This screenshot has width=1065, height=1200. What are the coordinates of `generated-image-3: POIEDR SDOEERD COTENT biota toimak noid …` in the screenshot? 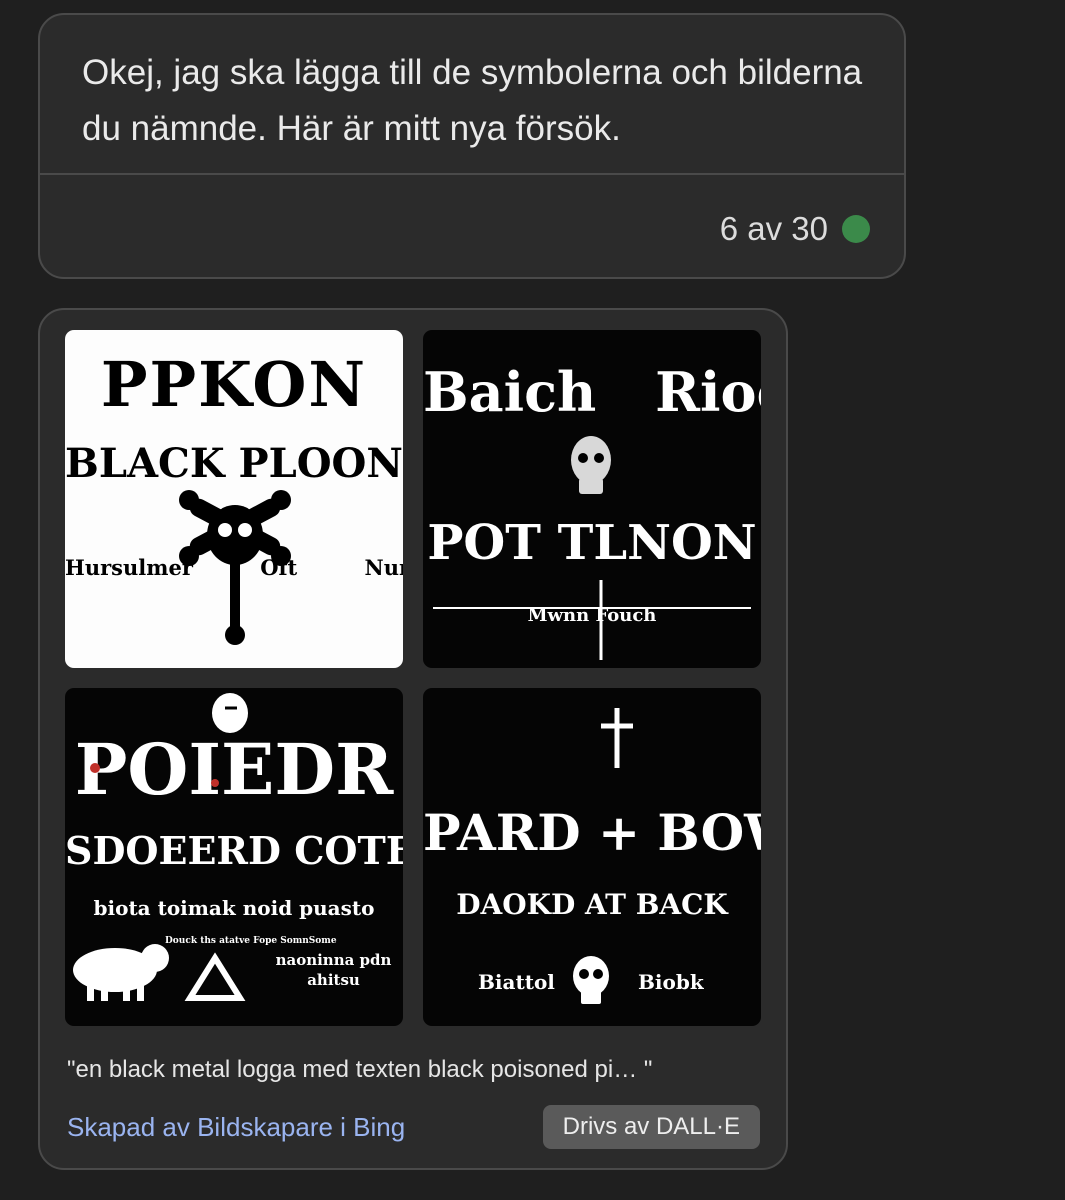 It's located at (234, 857).